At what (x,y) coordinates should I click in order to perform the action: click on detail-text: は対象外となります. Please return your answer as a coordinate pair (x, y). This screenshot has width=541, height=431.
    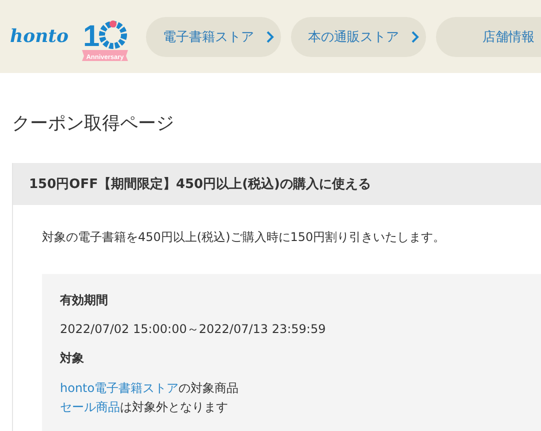
    Looking at the image, I should click on (174, 407).